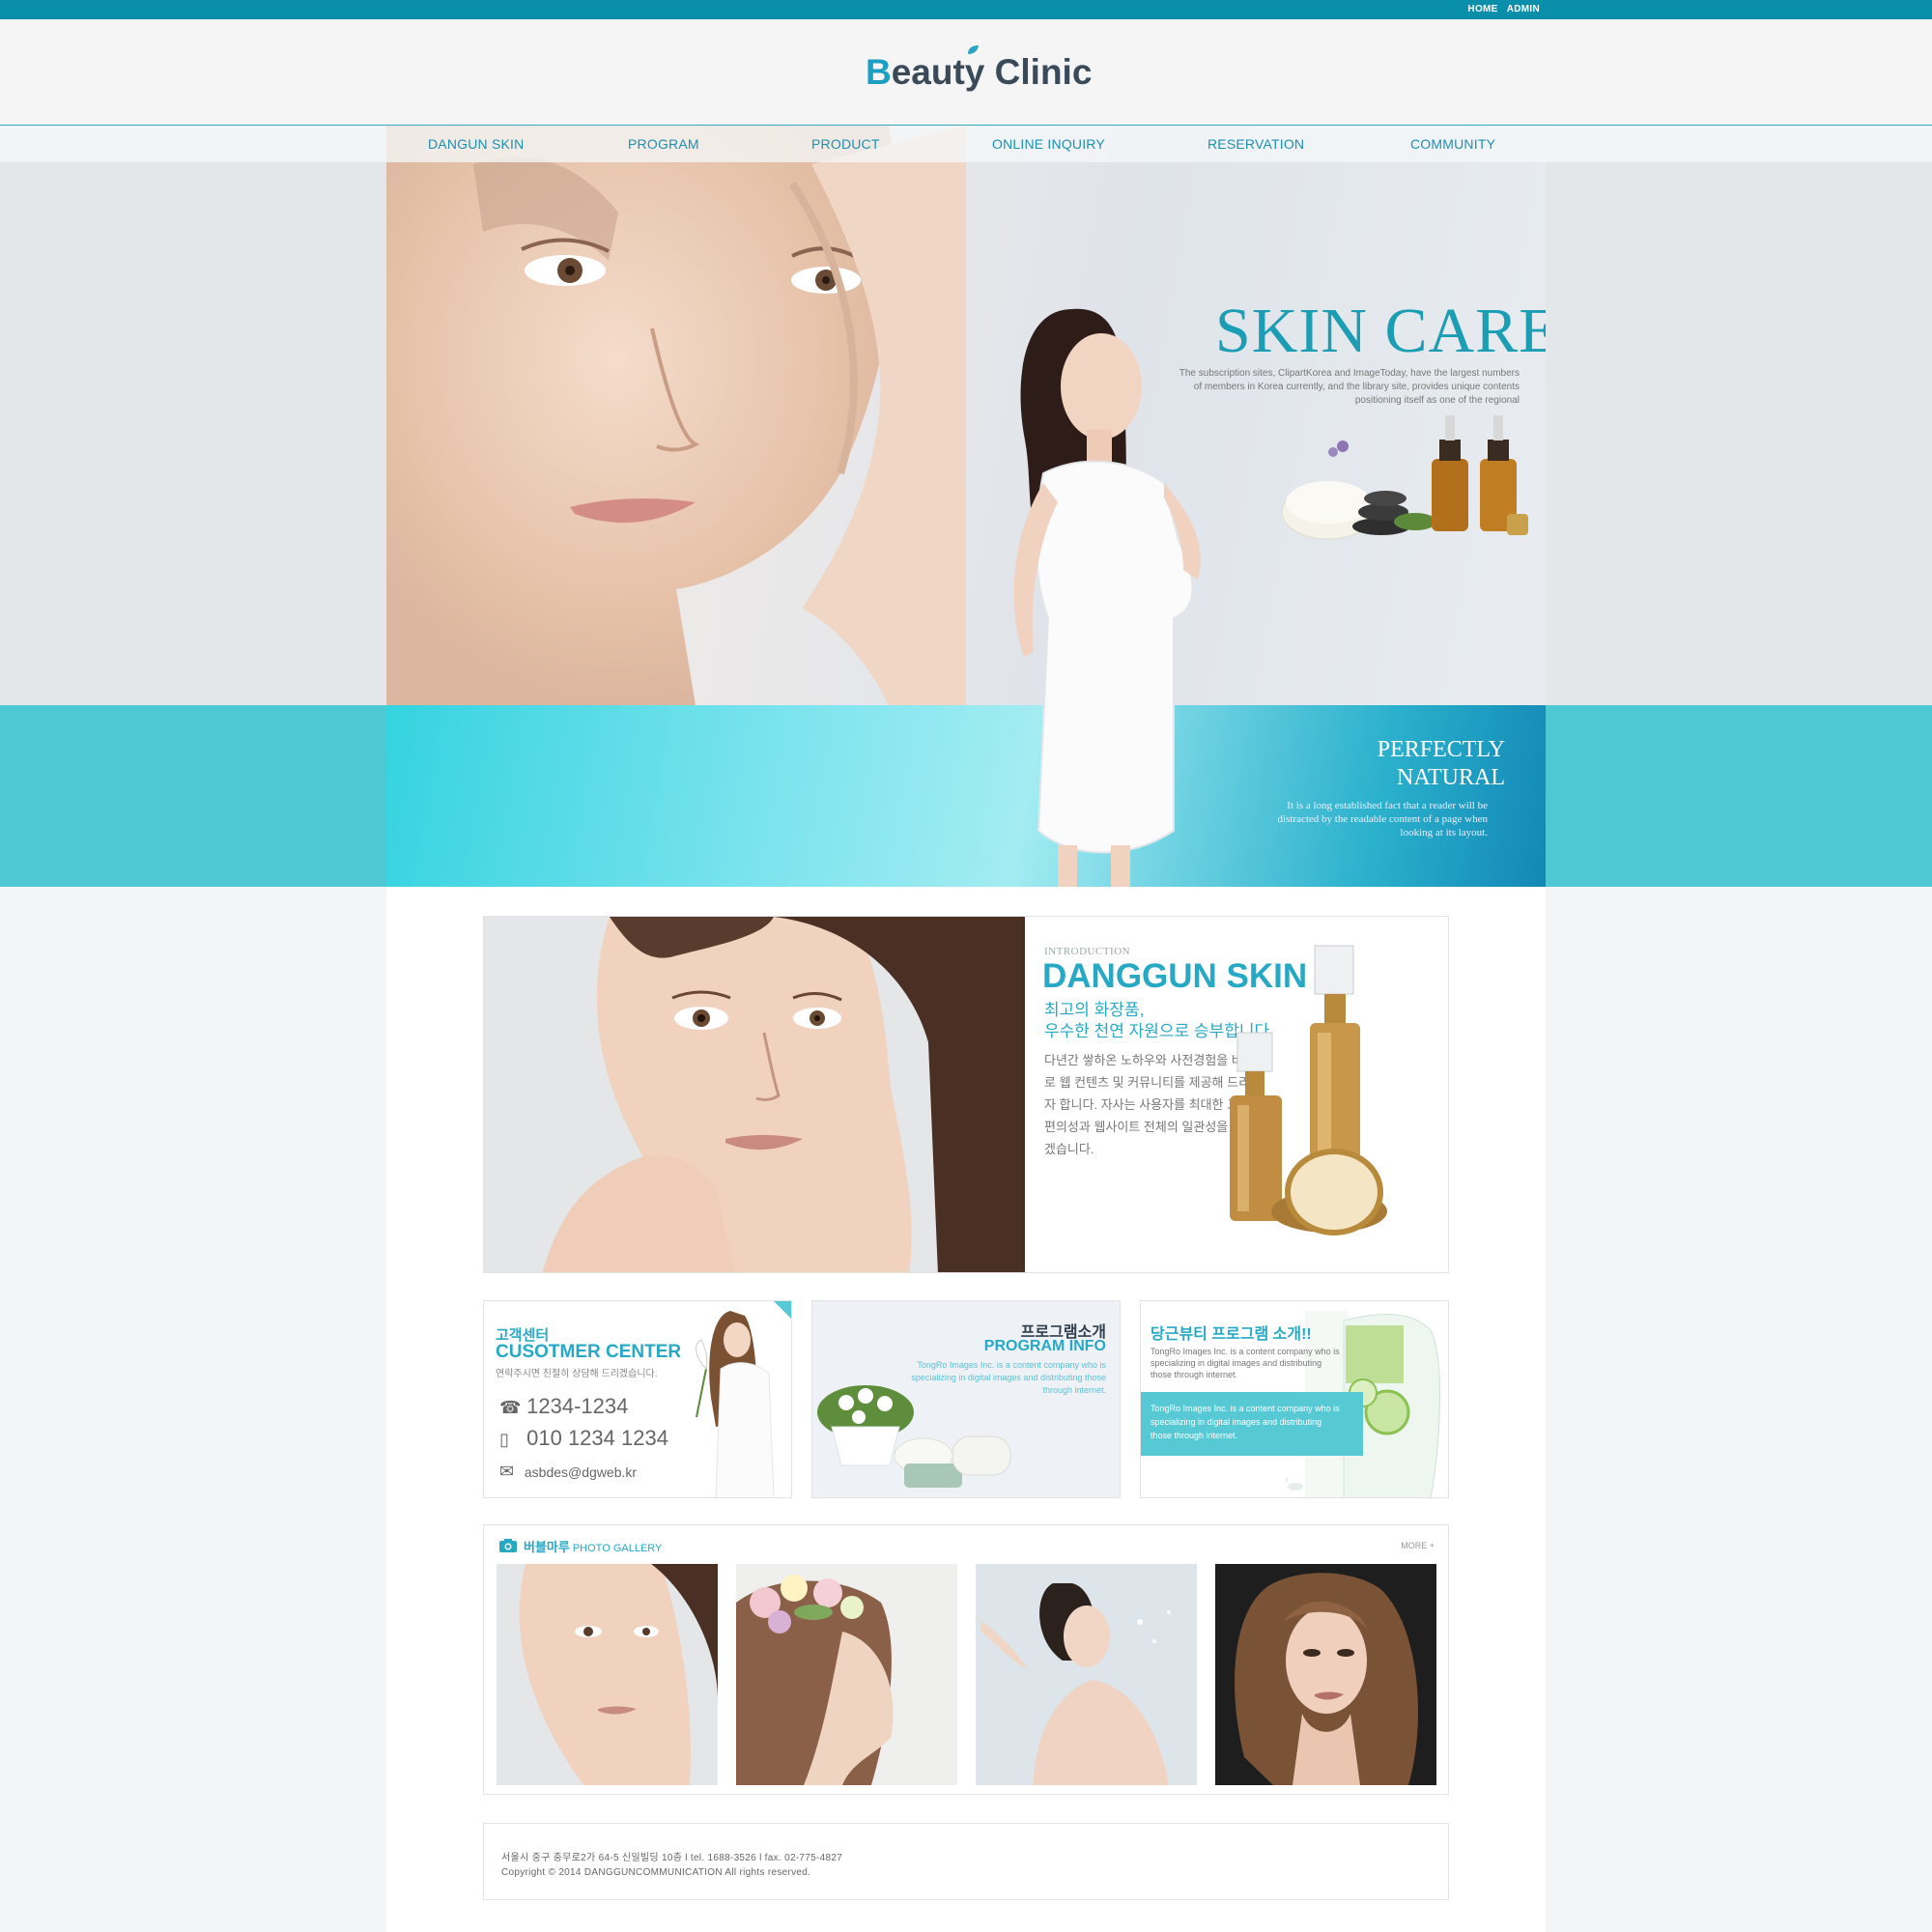 This screenshot has width=1932, height=1932. I want to click on nav-community: COMMUNITY, so click(1452, 144).